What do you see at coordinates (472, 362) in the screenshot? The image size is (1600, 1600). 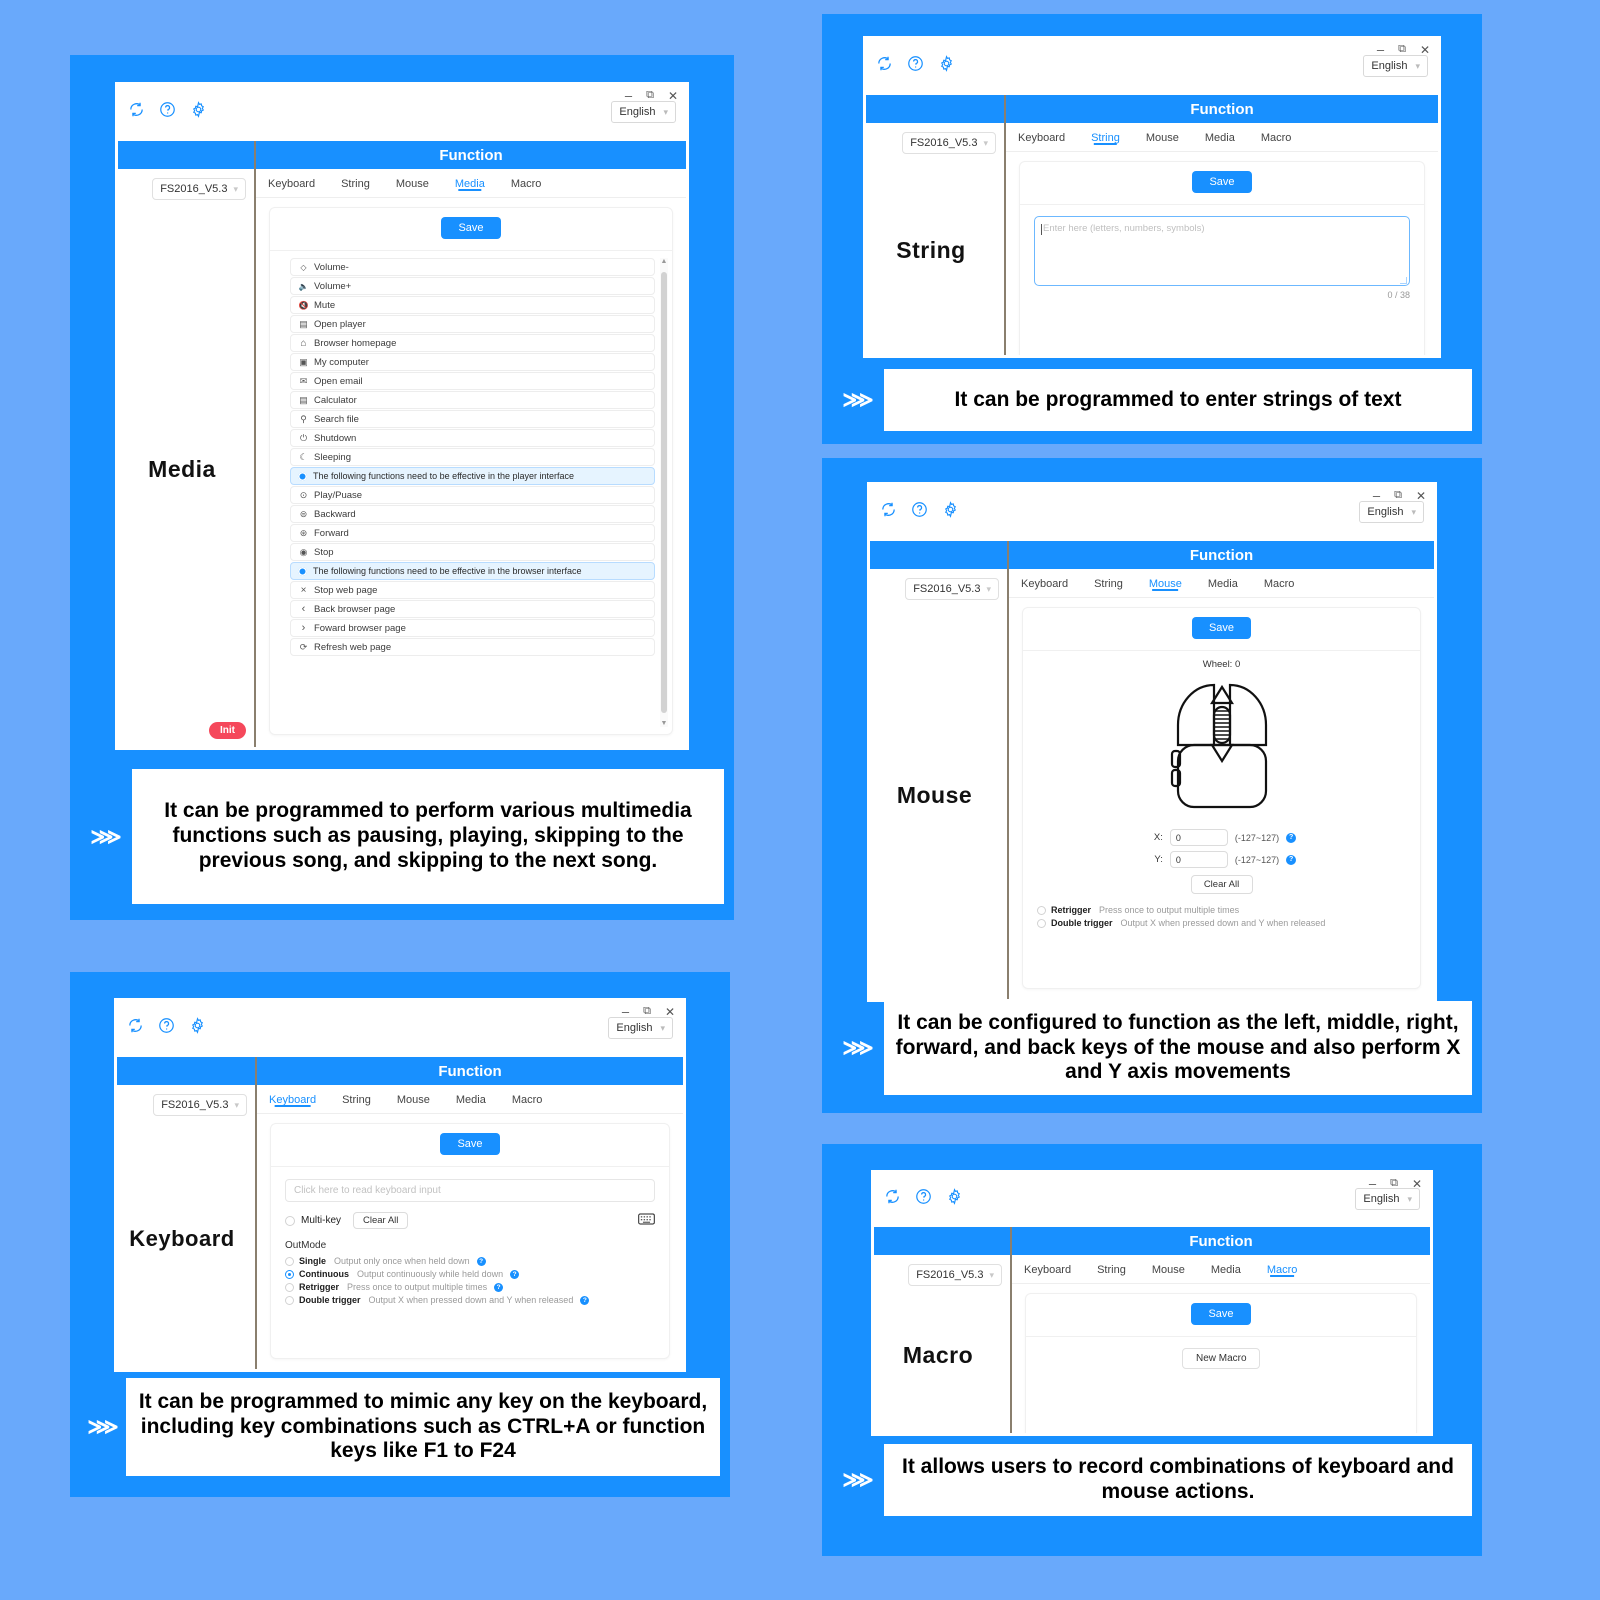 I see `list-item: ▣ My computer` at bounding box center [472, 362].